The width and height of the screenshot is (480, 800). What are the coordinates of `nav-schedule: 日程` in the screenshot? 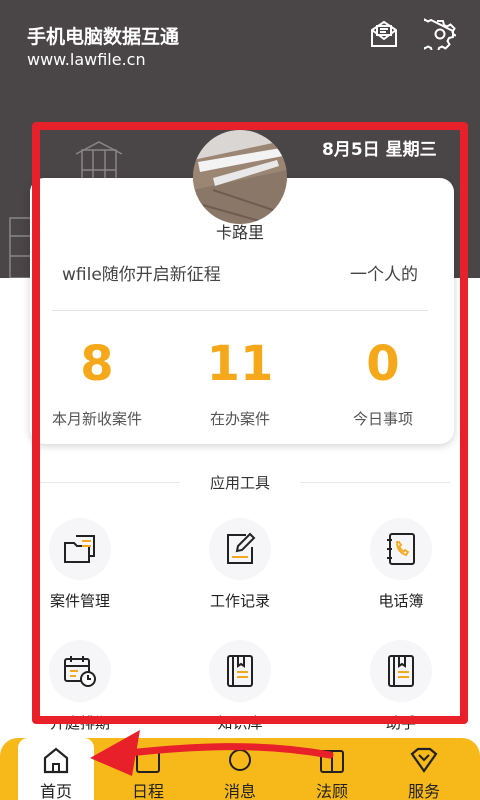 It's located at (148, 769).